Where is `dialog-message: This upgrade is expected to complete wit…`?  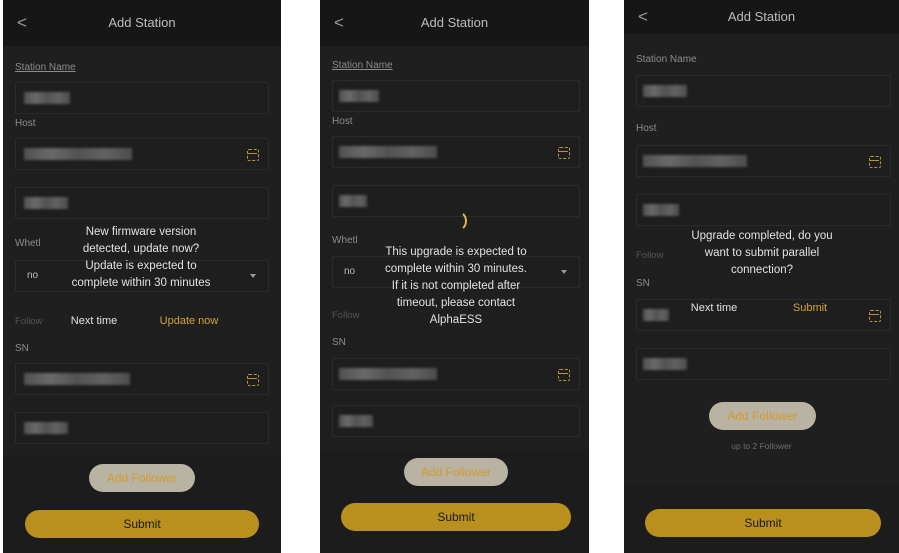
dialog-message: This upgrade is expected to complete wit… is located at coordinates (456, 286).